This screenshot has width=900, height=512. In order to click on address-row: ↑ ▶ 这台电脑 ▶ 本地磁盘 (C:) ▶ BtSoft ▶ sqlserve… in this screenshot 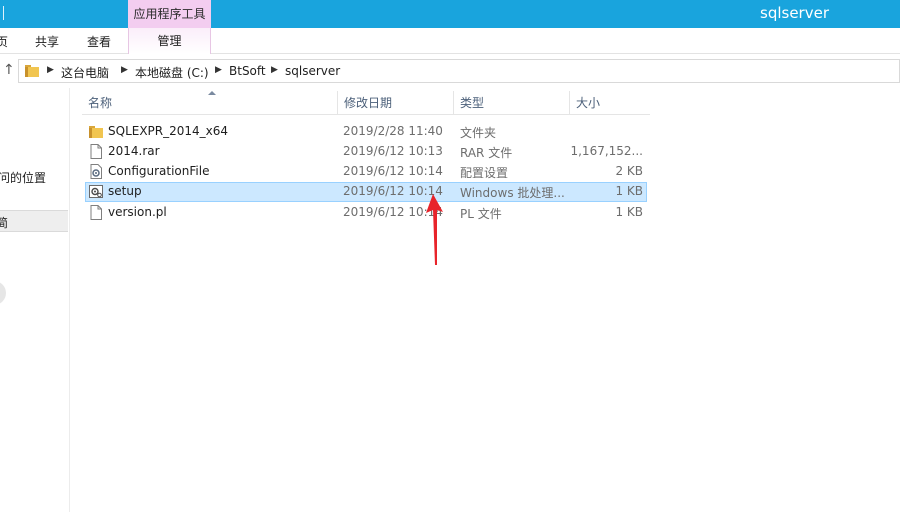, I will do `click(450, 71)`.